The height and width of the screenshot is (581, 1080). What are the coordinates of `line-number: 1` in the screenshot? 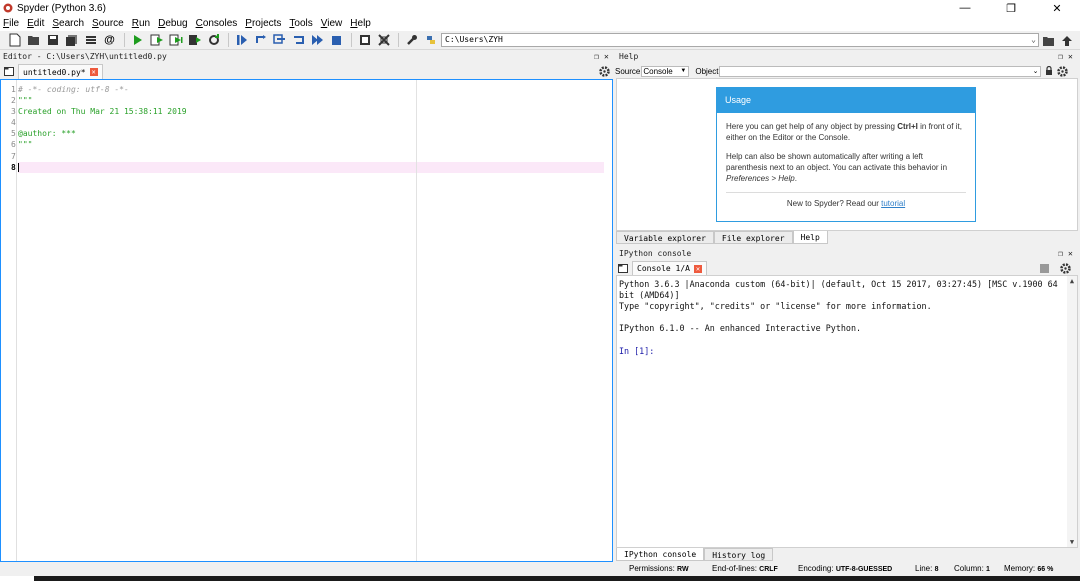 It's located at (13, 89).